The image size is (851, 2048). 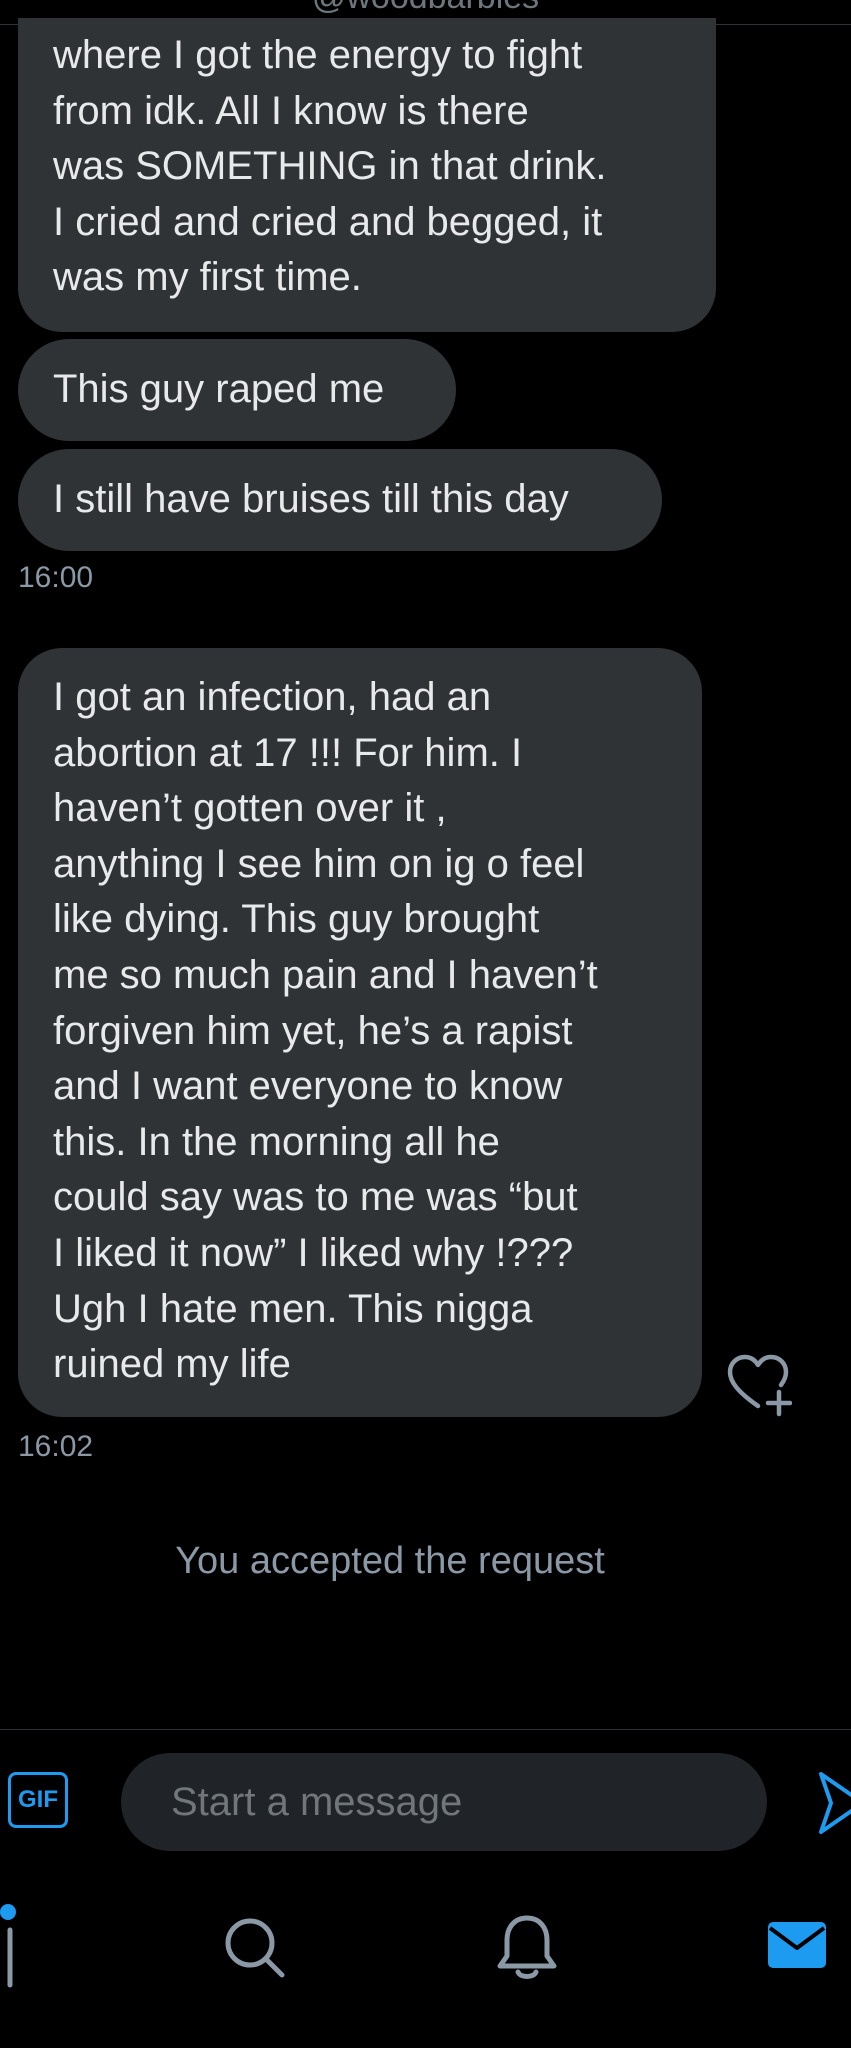 What do you see at coordinates (38, 1800) in the screenshot?
I see `gif-button: GIF` at bounding box center [38, 1800].